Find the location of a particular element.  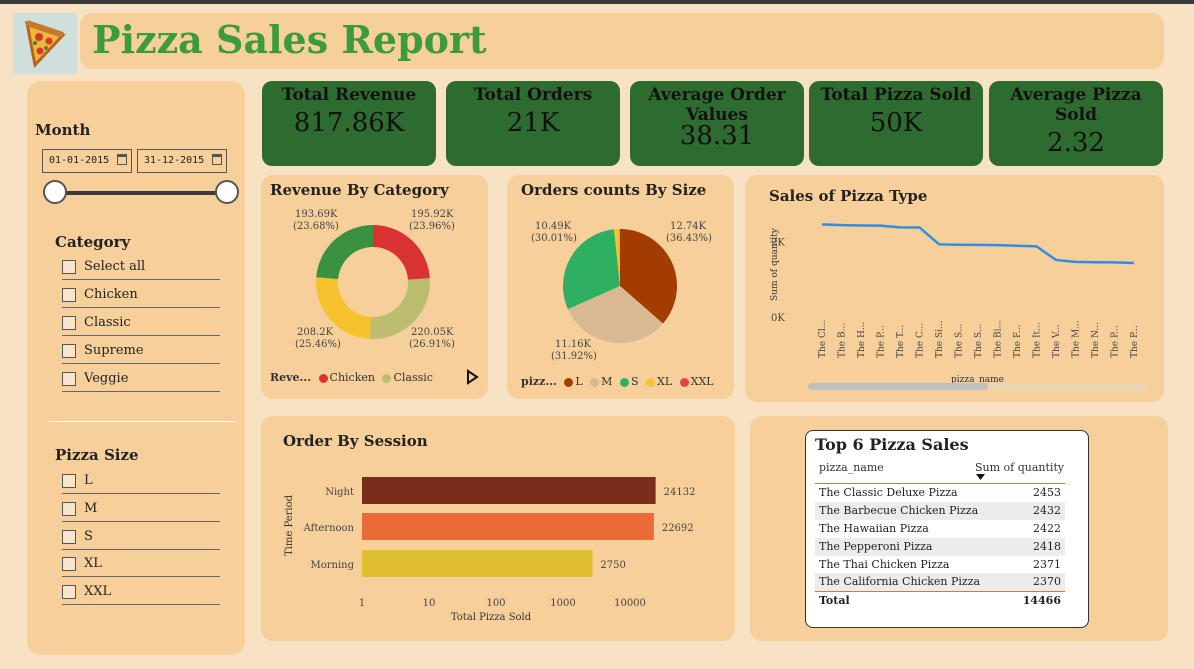

option-label: XXL is located at coordinates (98, 591).